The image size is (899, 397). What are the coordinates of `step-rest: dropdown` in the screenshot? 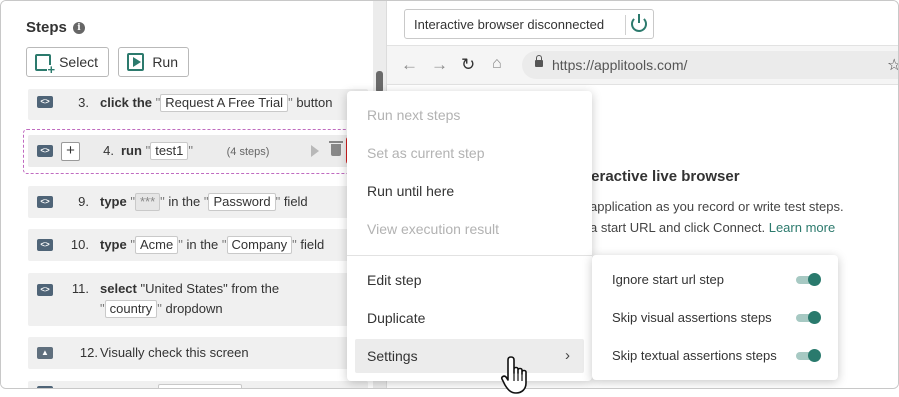 It's located at (194, 308).